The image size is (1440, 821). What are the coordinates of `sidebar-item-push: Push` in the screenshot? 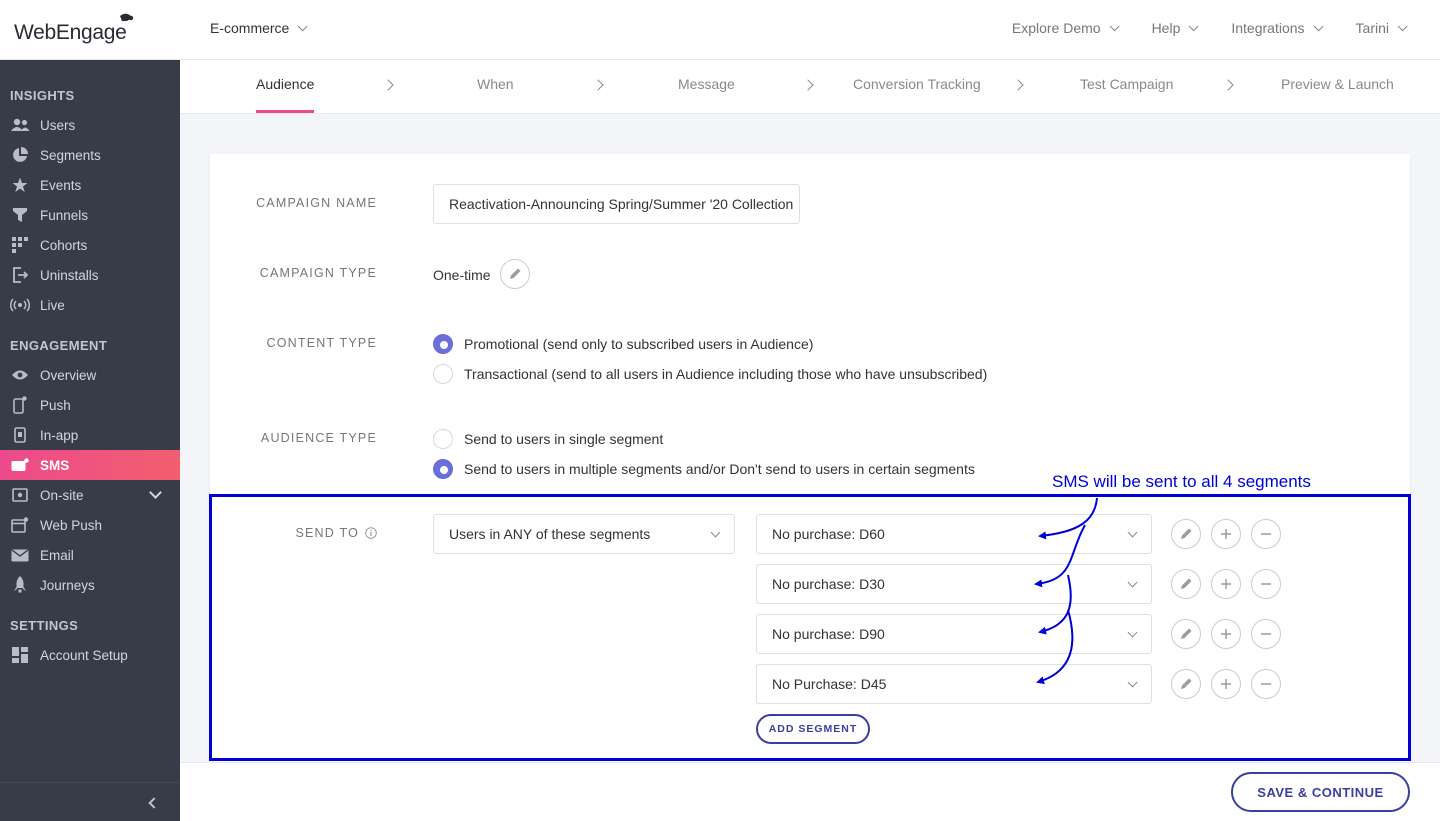 It's located at (90, 405).